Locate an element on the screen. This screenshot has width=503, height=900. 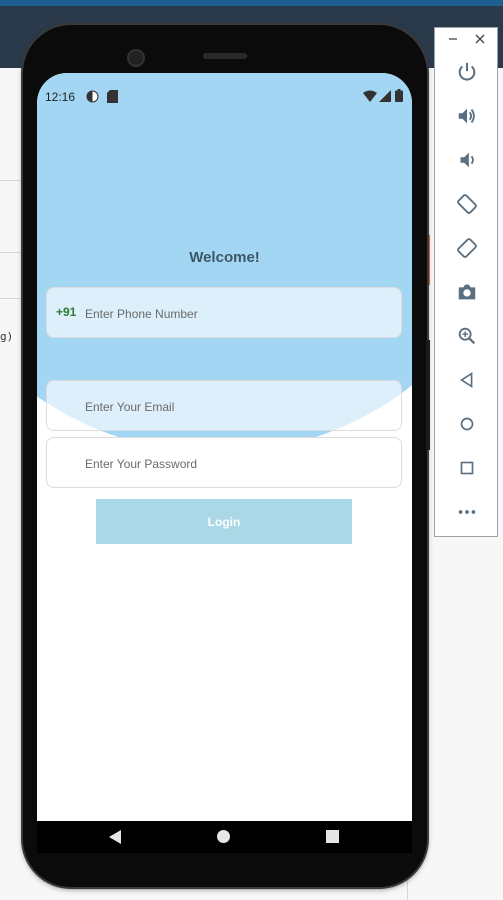
emulator-toolbar is located at coordinates (466, 282).